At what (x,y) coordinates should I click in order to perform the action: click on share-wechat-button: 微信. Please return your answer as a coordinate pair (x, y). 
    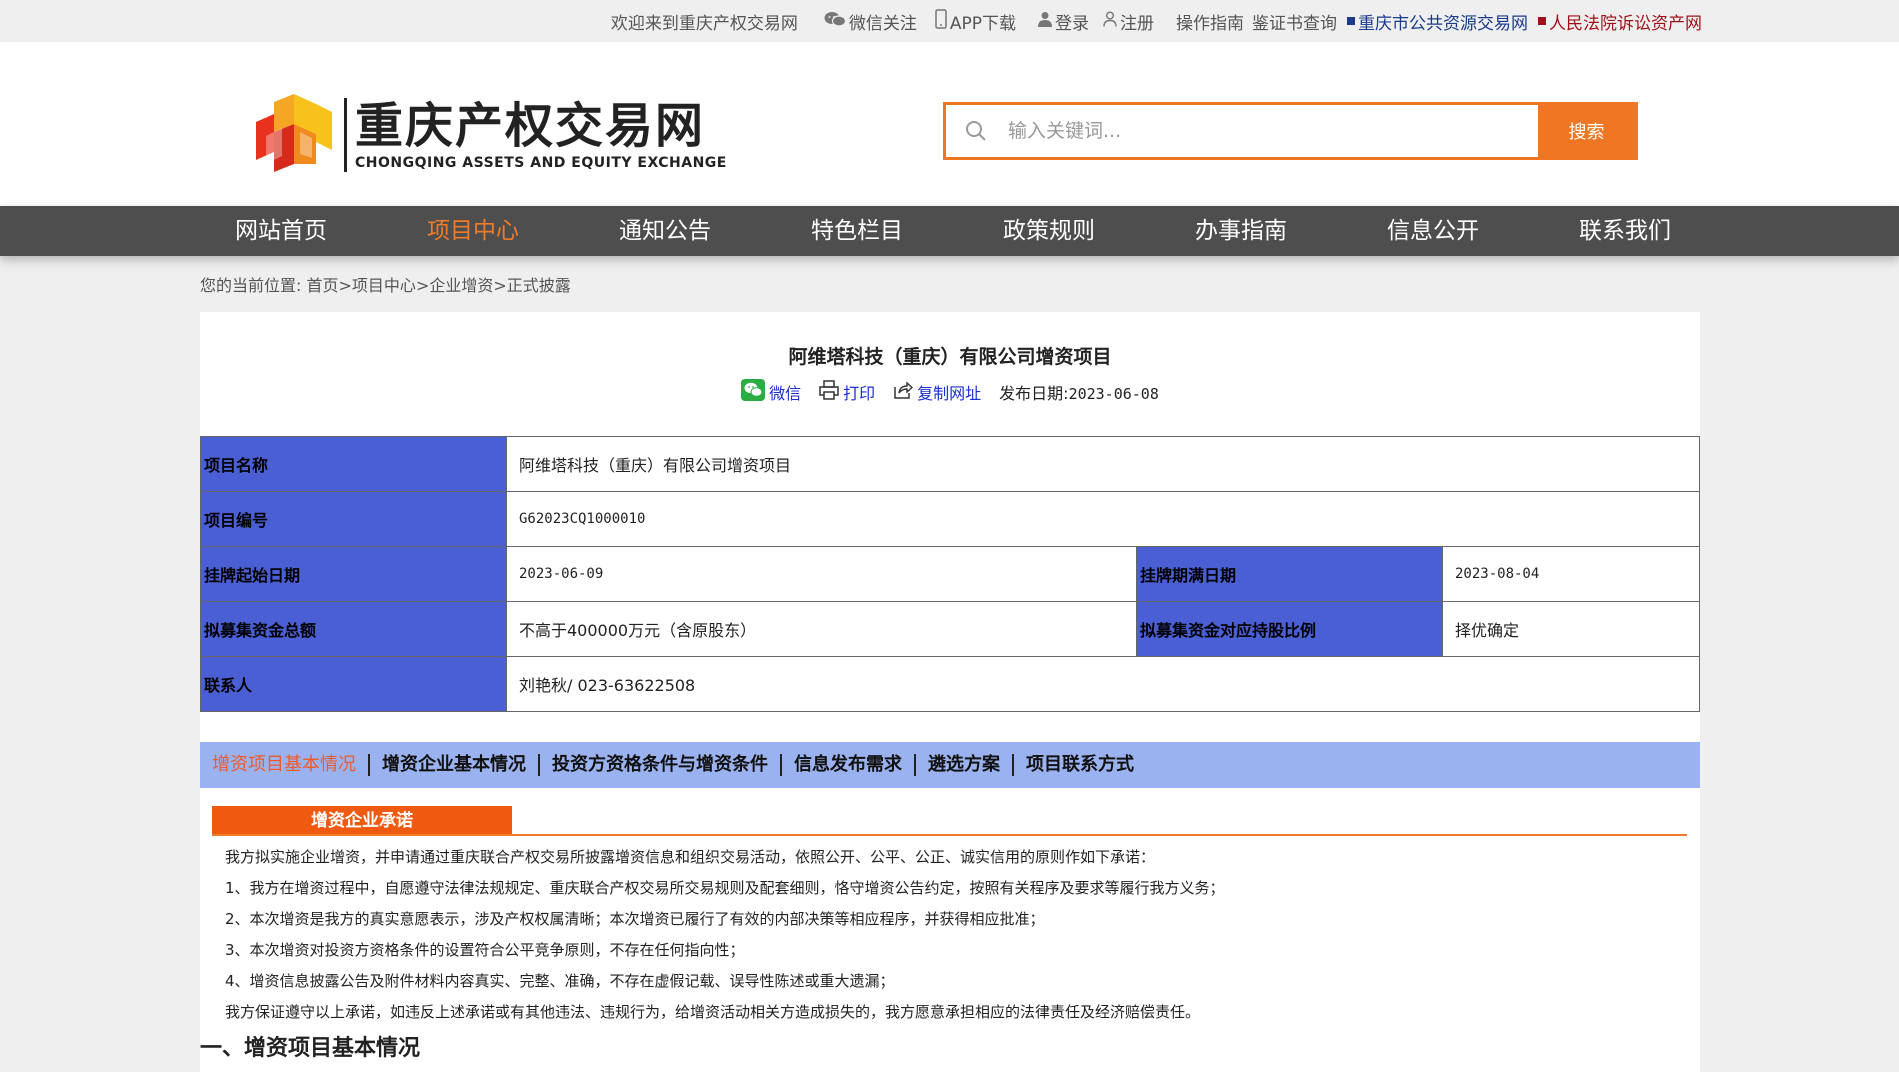
    Looking at the image, I should click on (771, 392).